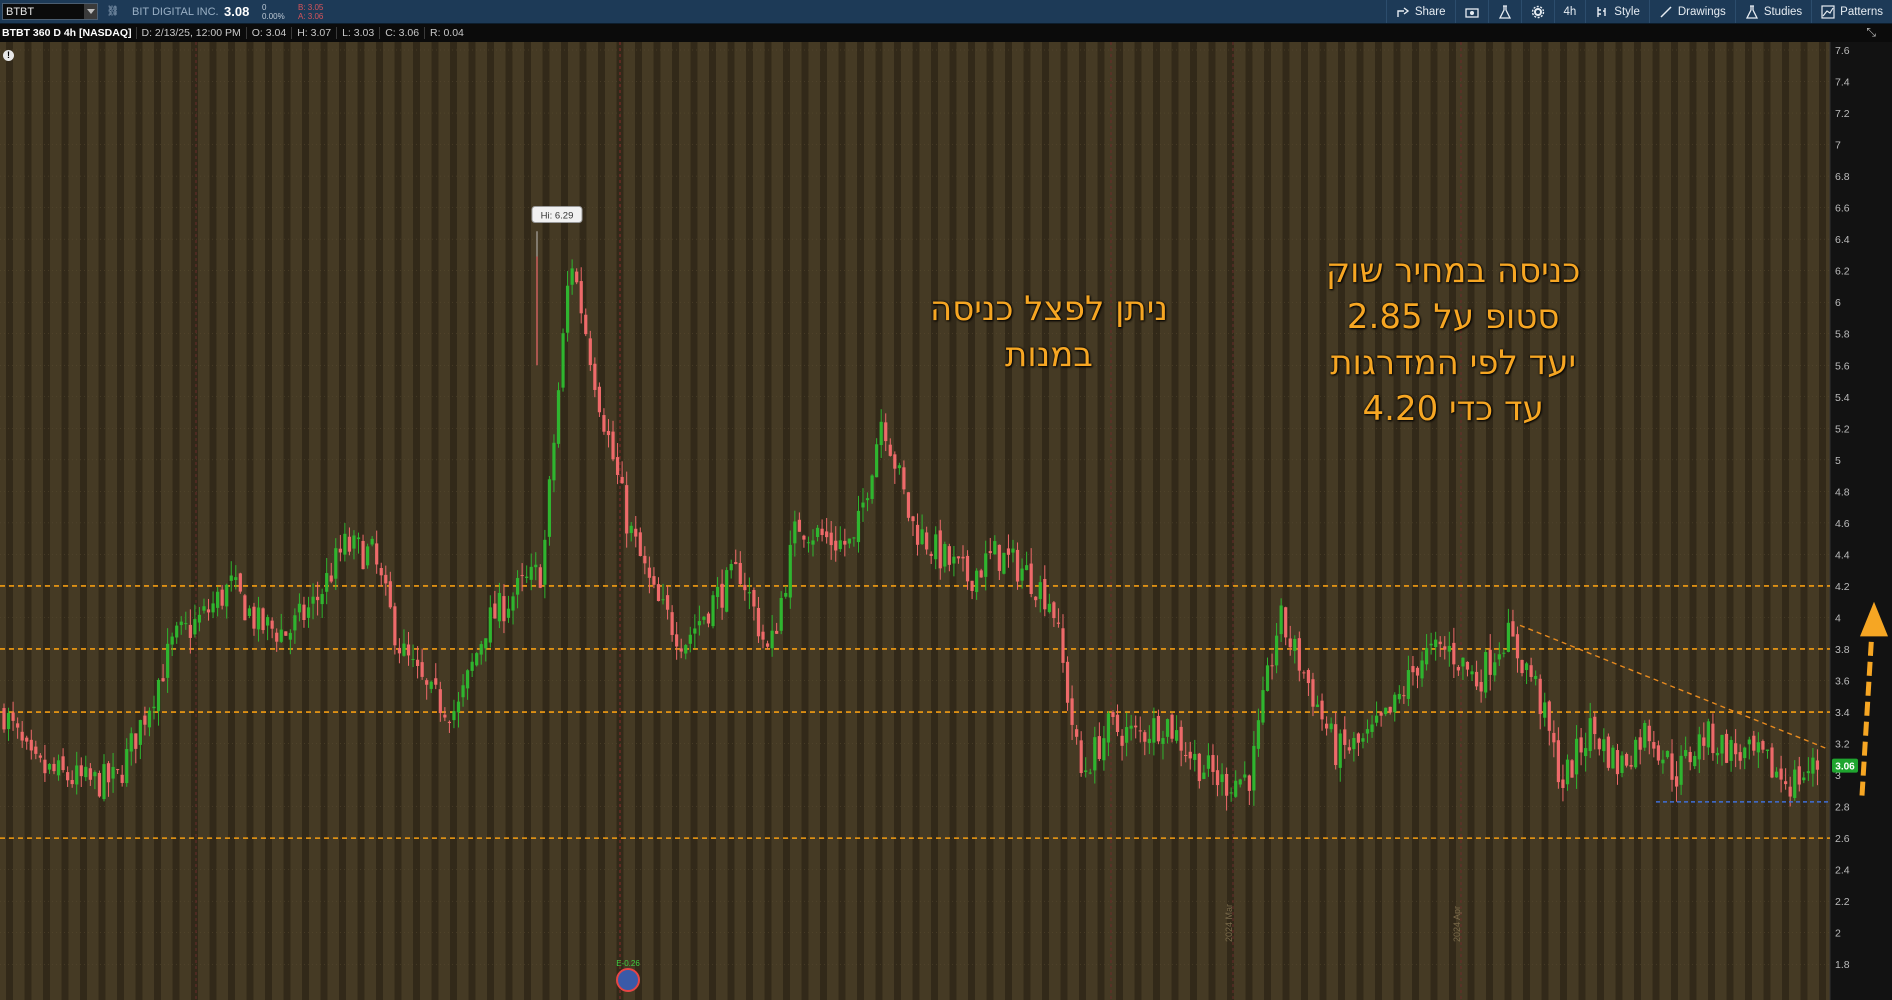  What do you see at coordinates (1842, 839) in the screenshot?
I see `y-tick-label: 2.6` at bounding box center [1842, 839].